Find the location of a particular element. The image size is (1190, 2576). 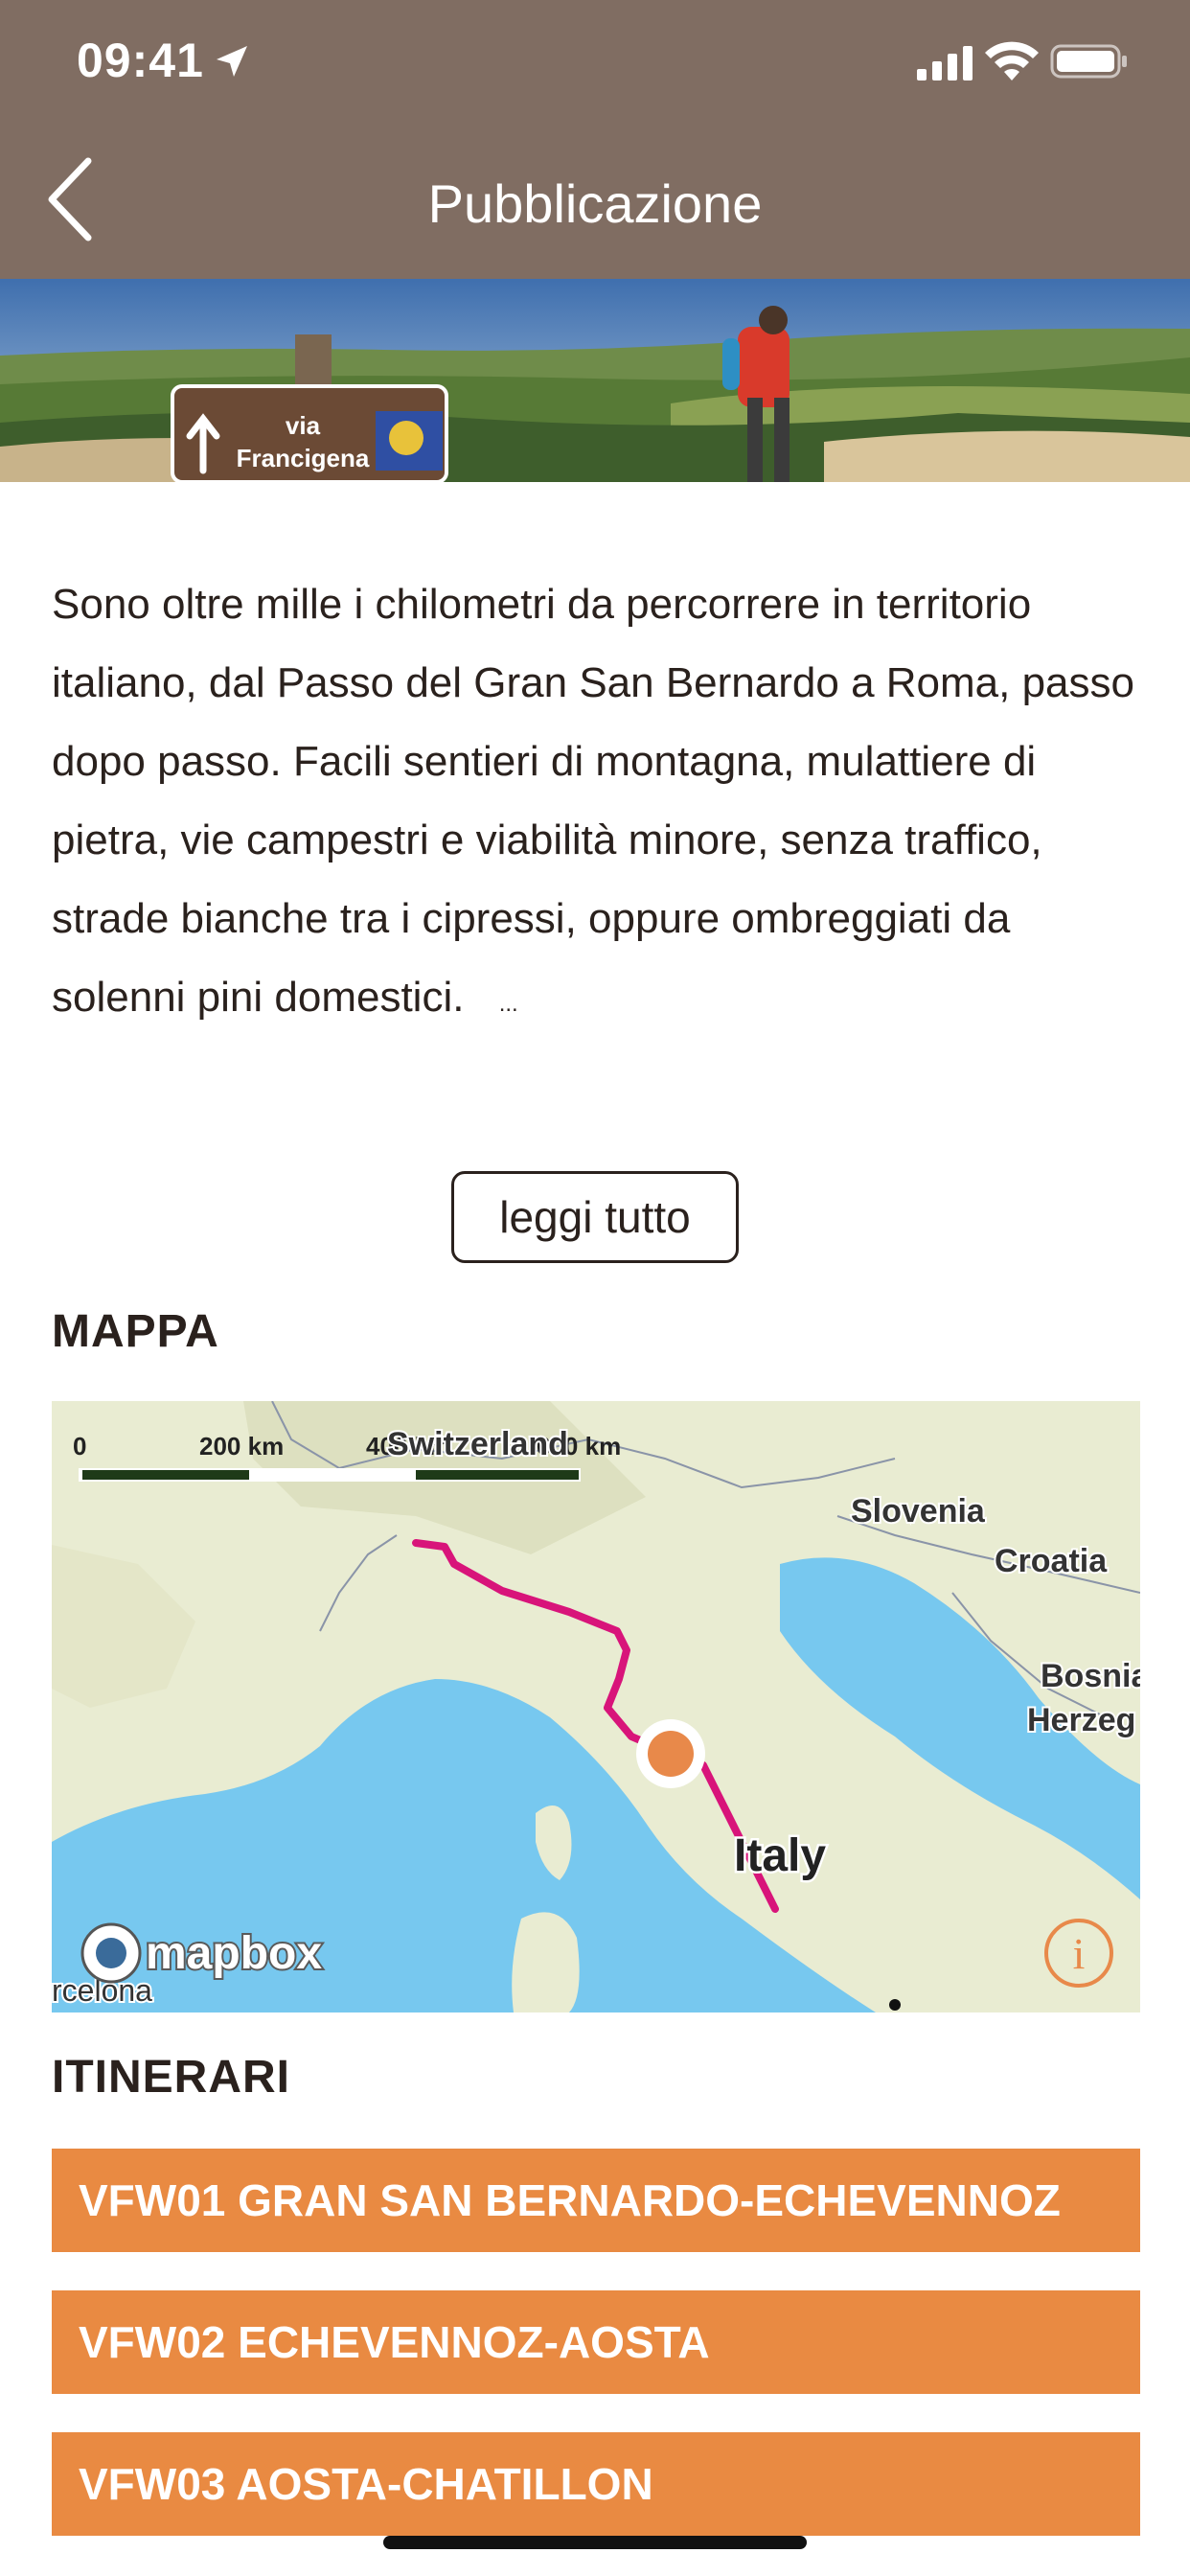

wifi-icon is located at coordinates (1012, 60).